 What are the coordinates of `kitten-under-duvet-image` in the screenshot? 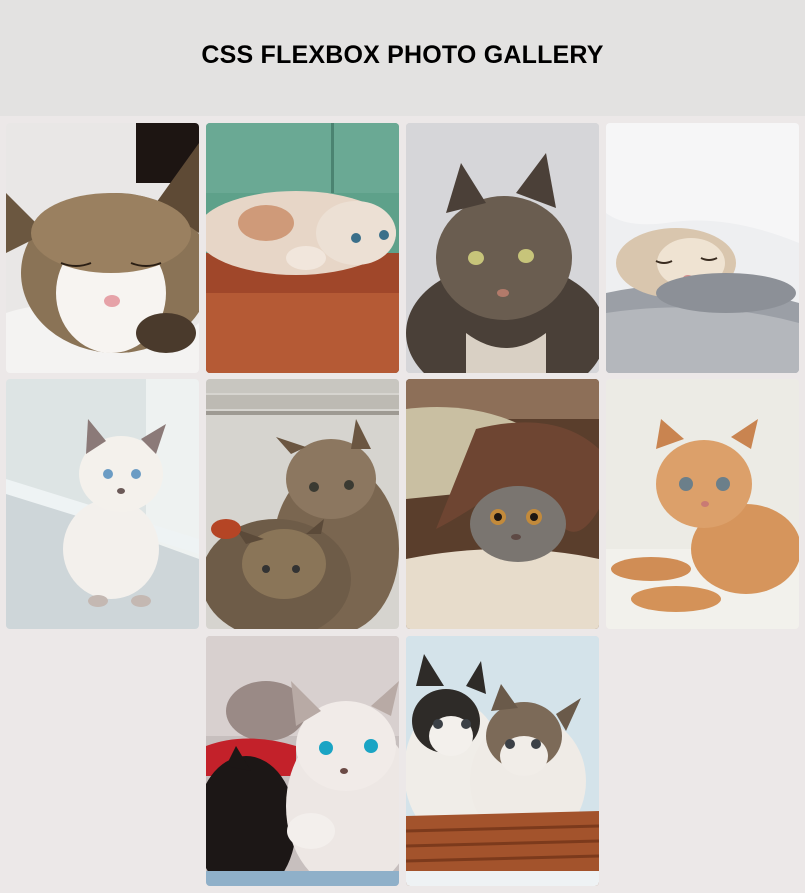 It's located at (702, 248).